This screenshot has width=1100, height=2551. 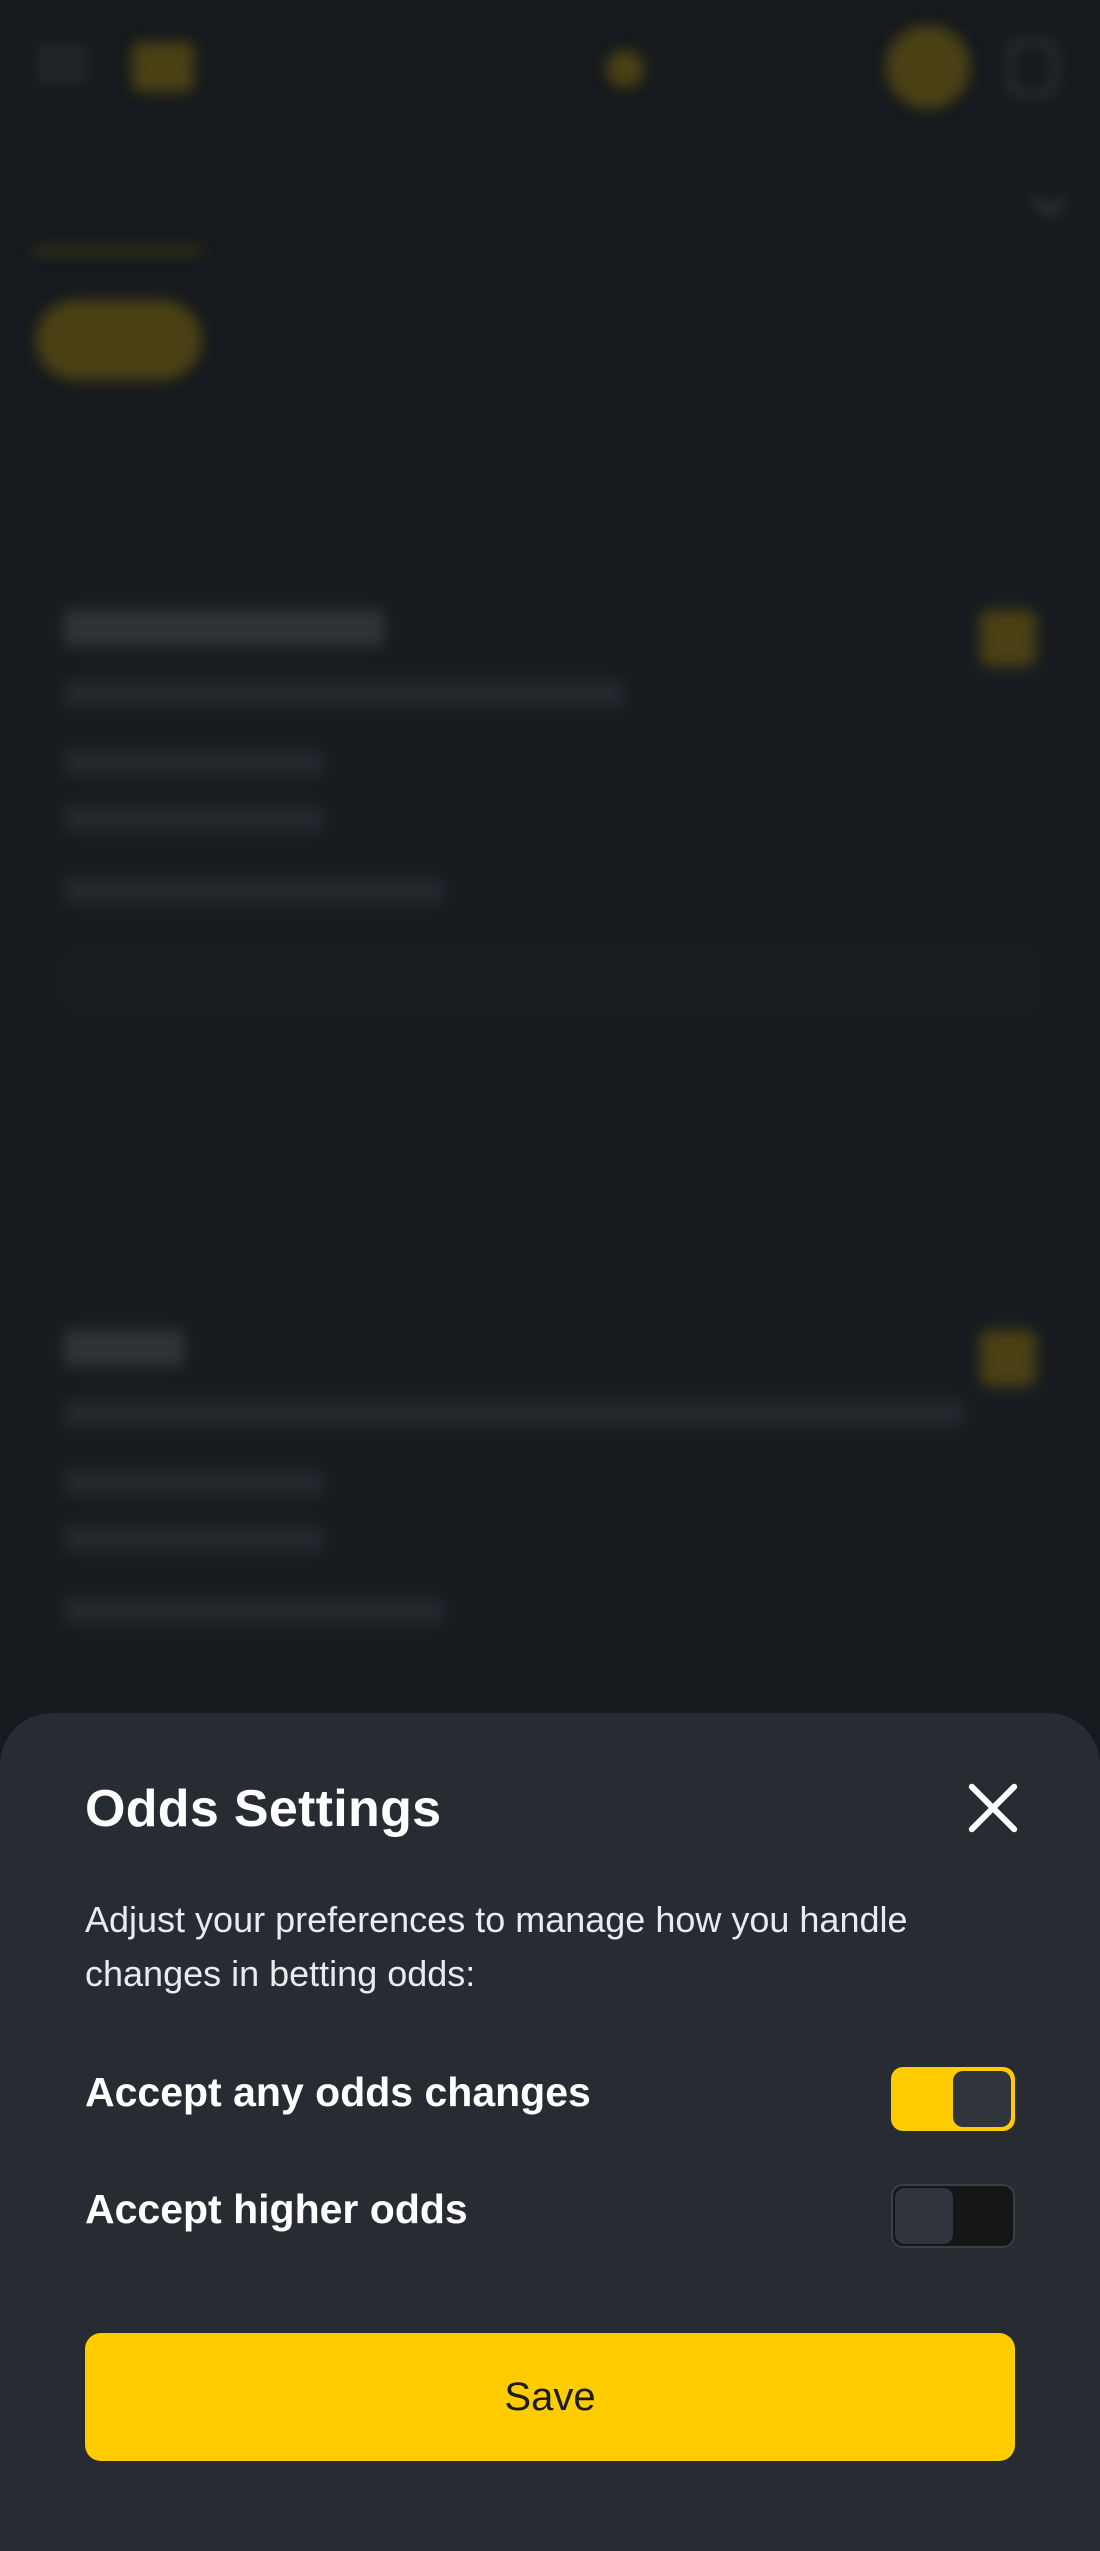 I want to click on save-button: Save, so click(x=550, y=2397).